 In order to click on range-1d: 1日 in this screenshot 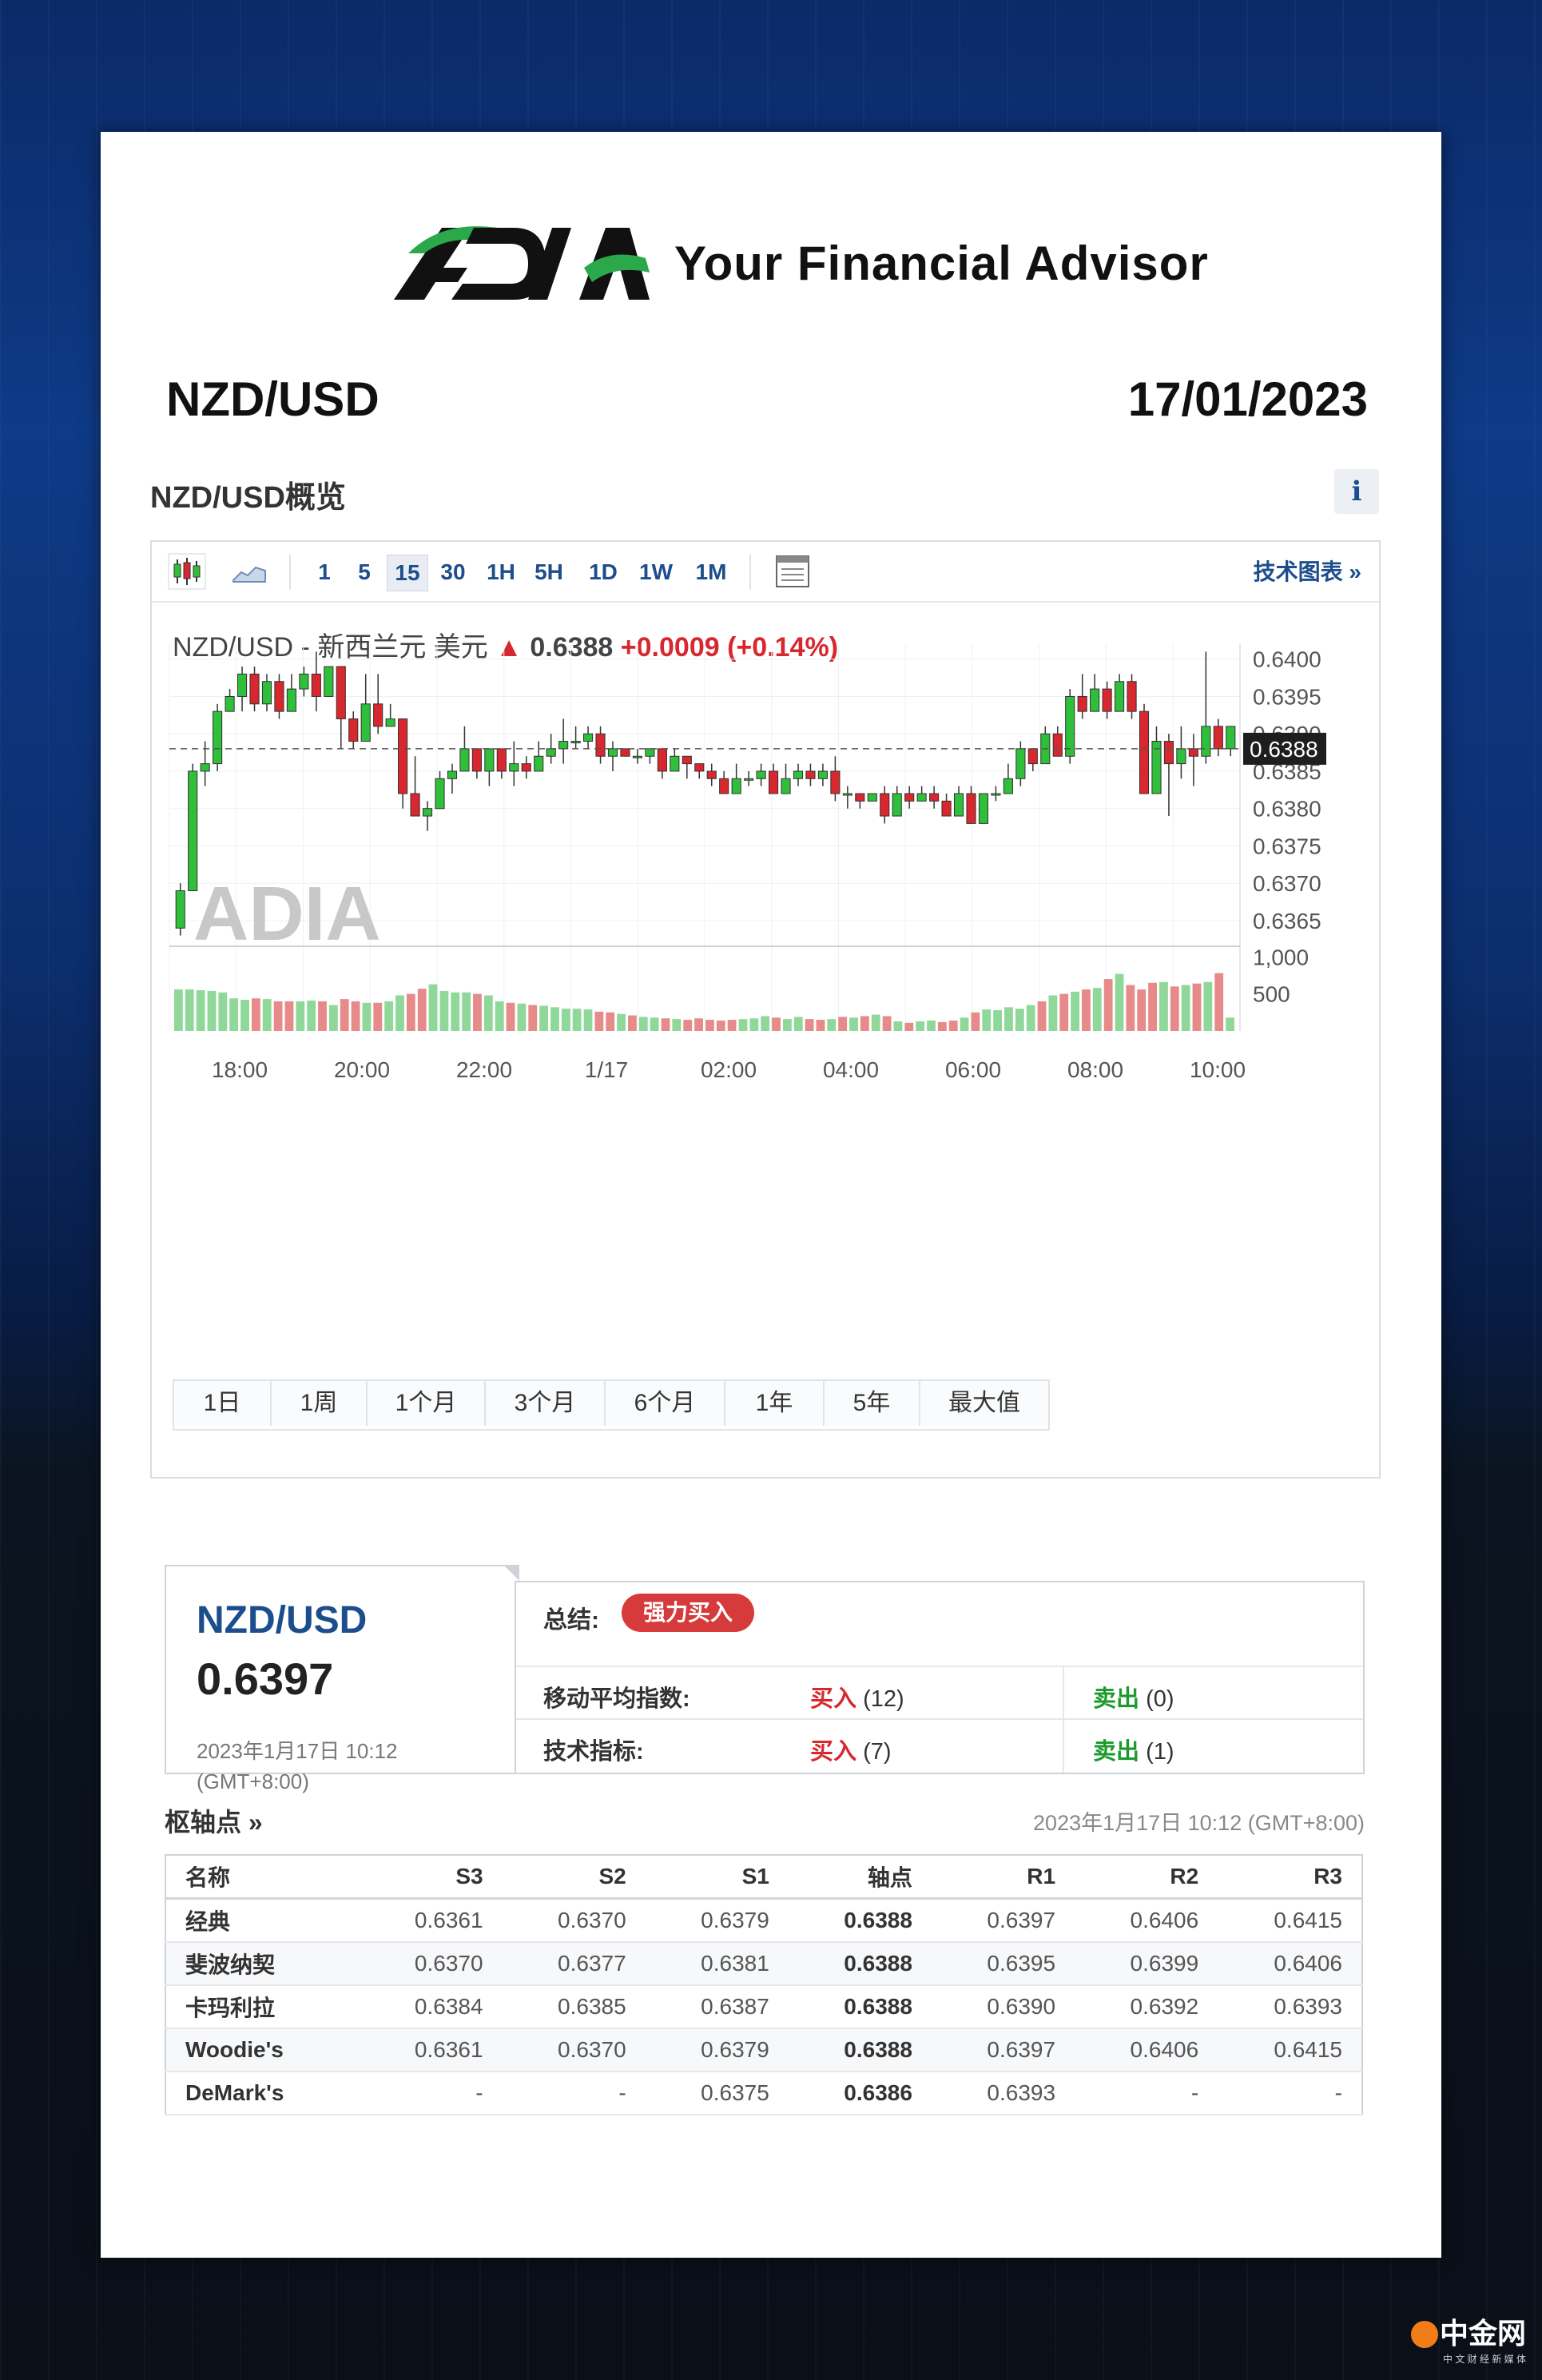, I will do `click(223, 1404)`.